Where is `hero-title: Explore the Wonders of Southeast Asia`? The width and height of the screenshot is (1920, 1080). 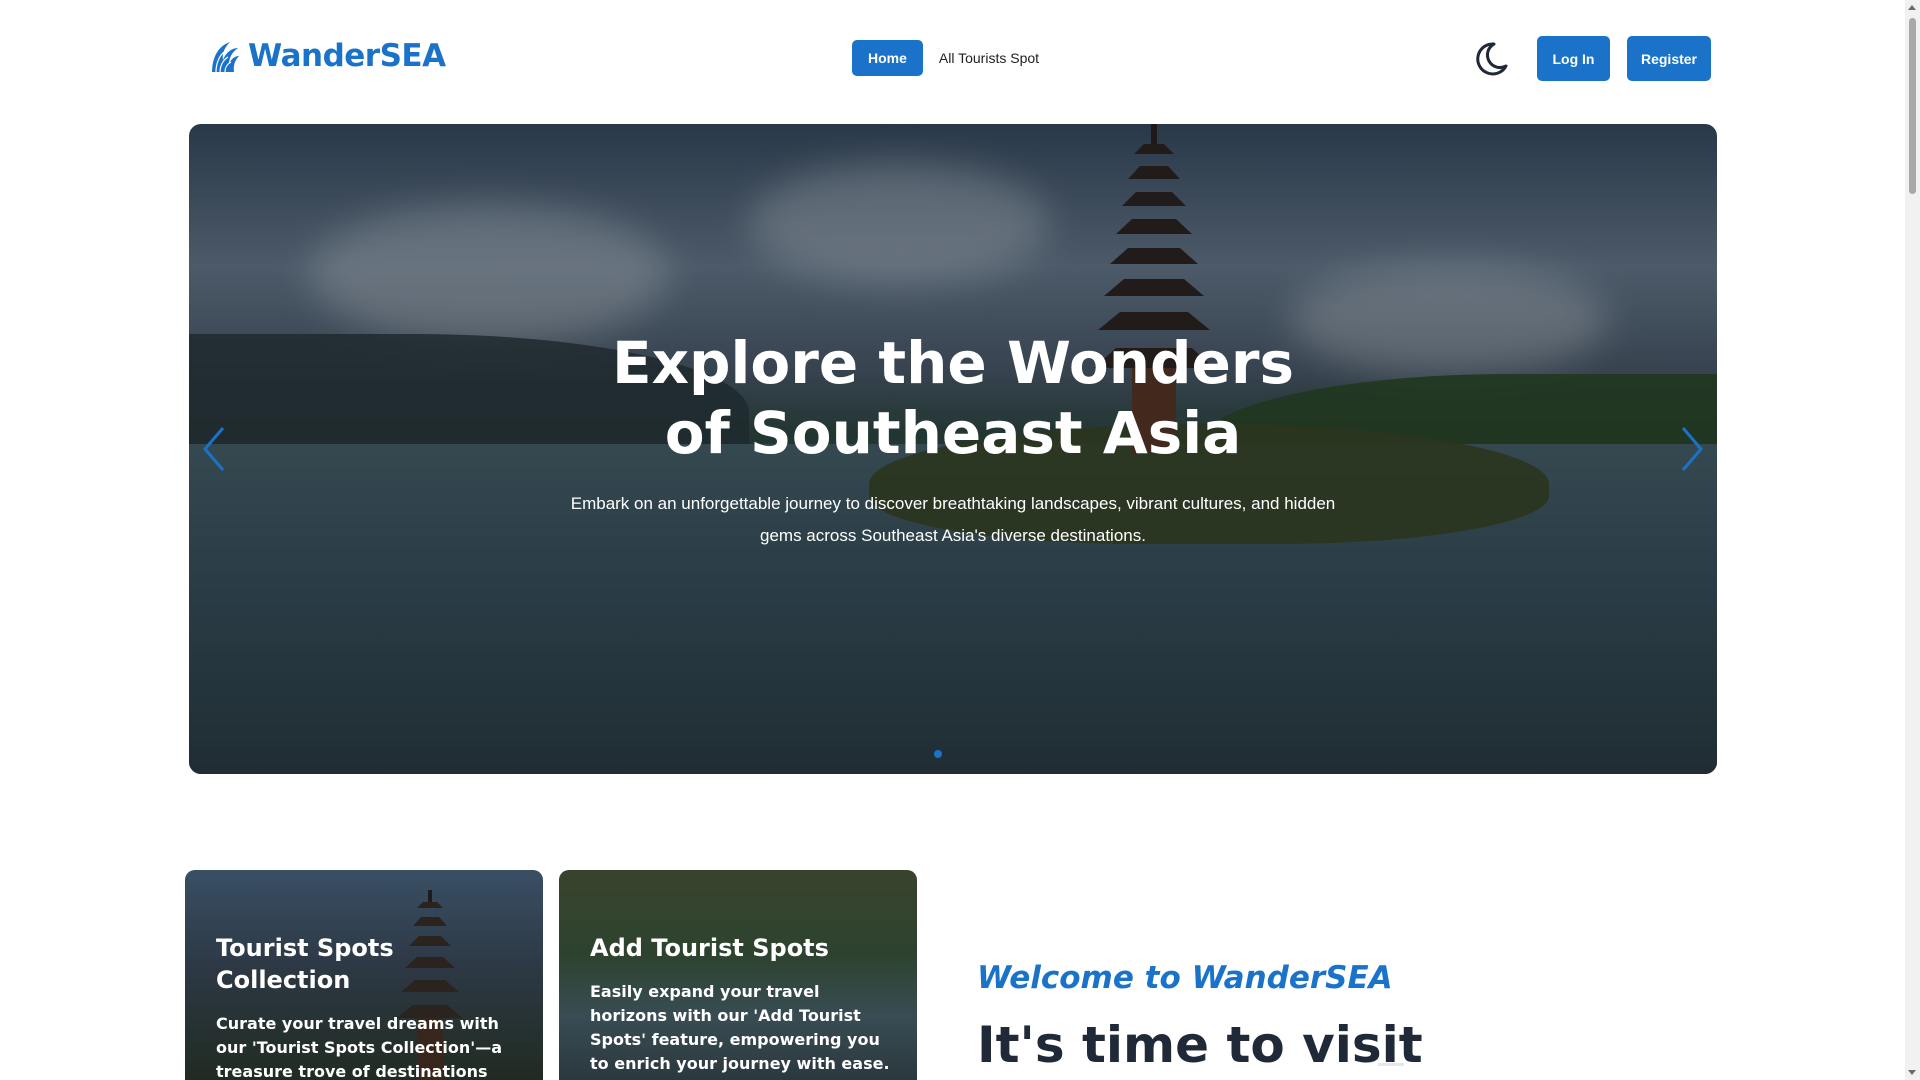 hero-title: Explore the Wonders of Southeast Asia is located at coordinates (953, 398).